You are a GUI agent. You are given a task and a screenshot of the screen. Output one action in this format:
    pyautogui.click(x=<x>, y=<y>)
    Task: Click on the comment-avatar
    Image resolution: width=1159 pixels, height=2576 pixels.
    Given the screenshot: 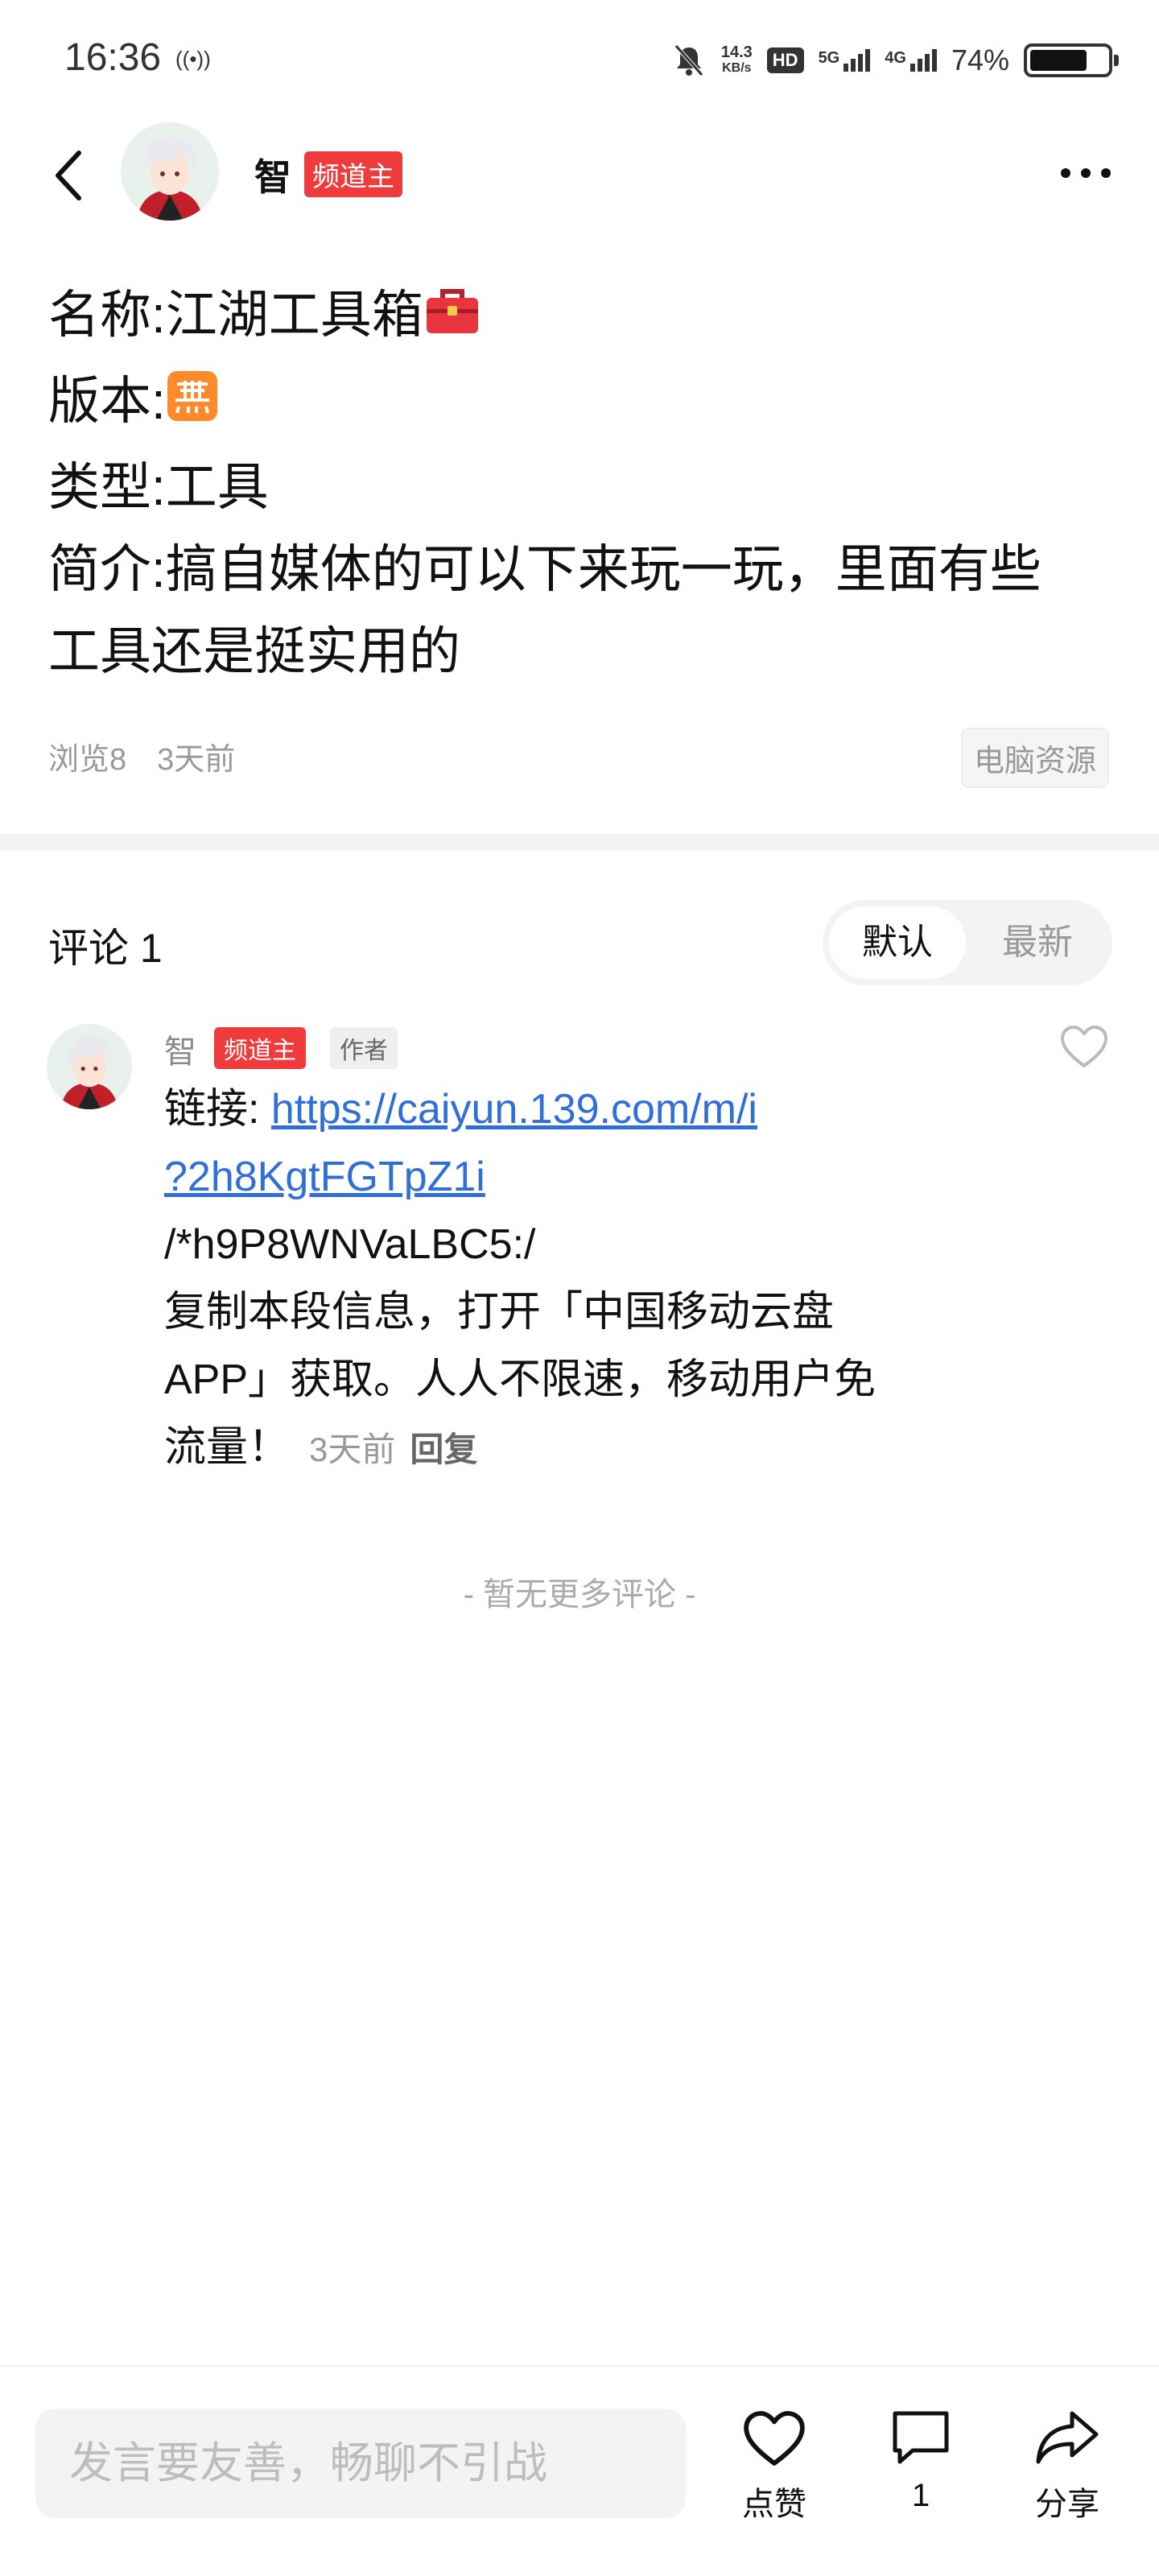 What is the action you would take?
    pyautogui.click(x=89, y=1066)
    